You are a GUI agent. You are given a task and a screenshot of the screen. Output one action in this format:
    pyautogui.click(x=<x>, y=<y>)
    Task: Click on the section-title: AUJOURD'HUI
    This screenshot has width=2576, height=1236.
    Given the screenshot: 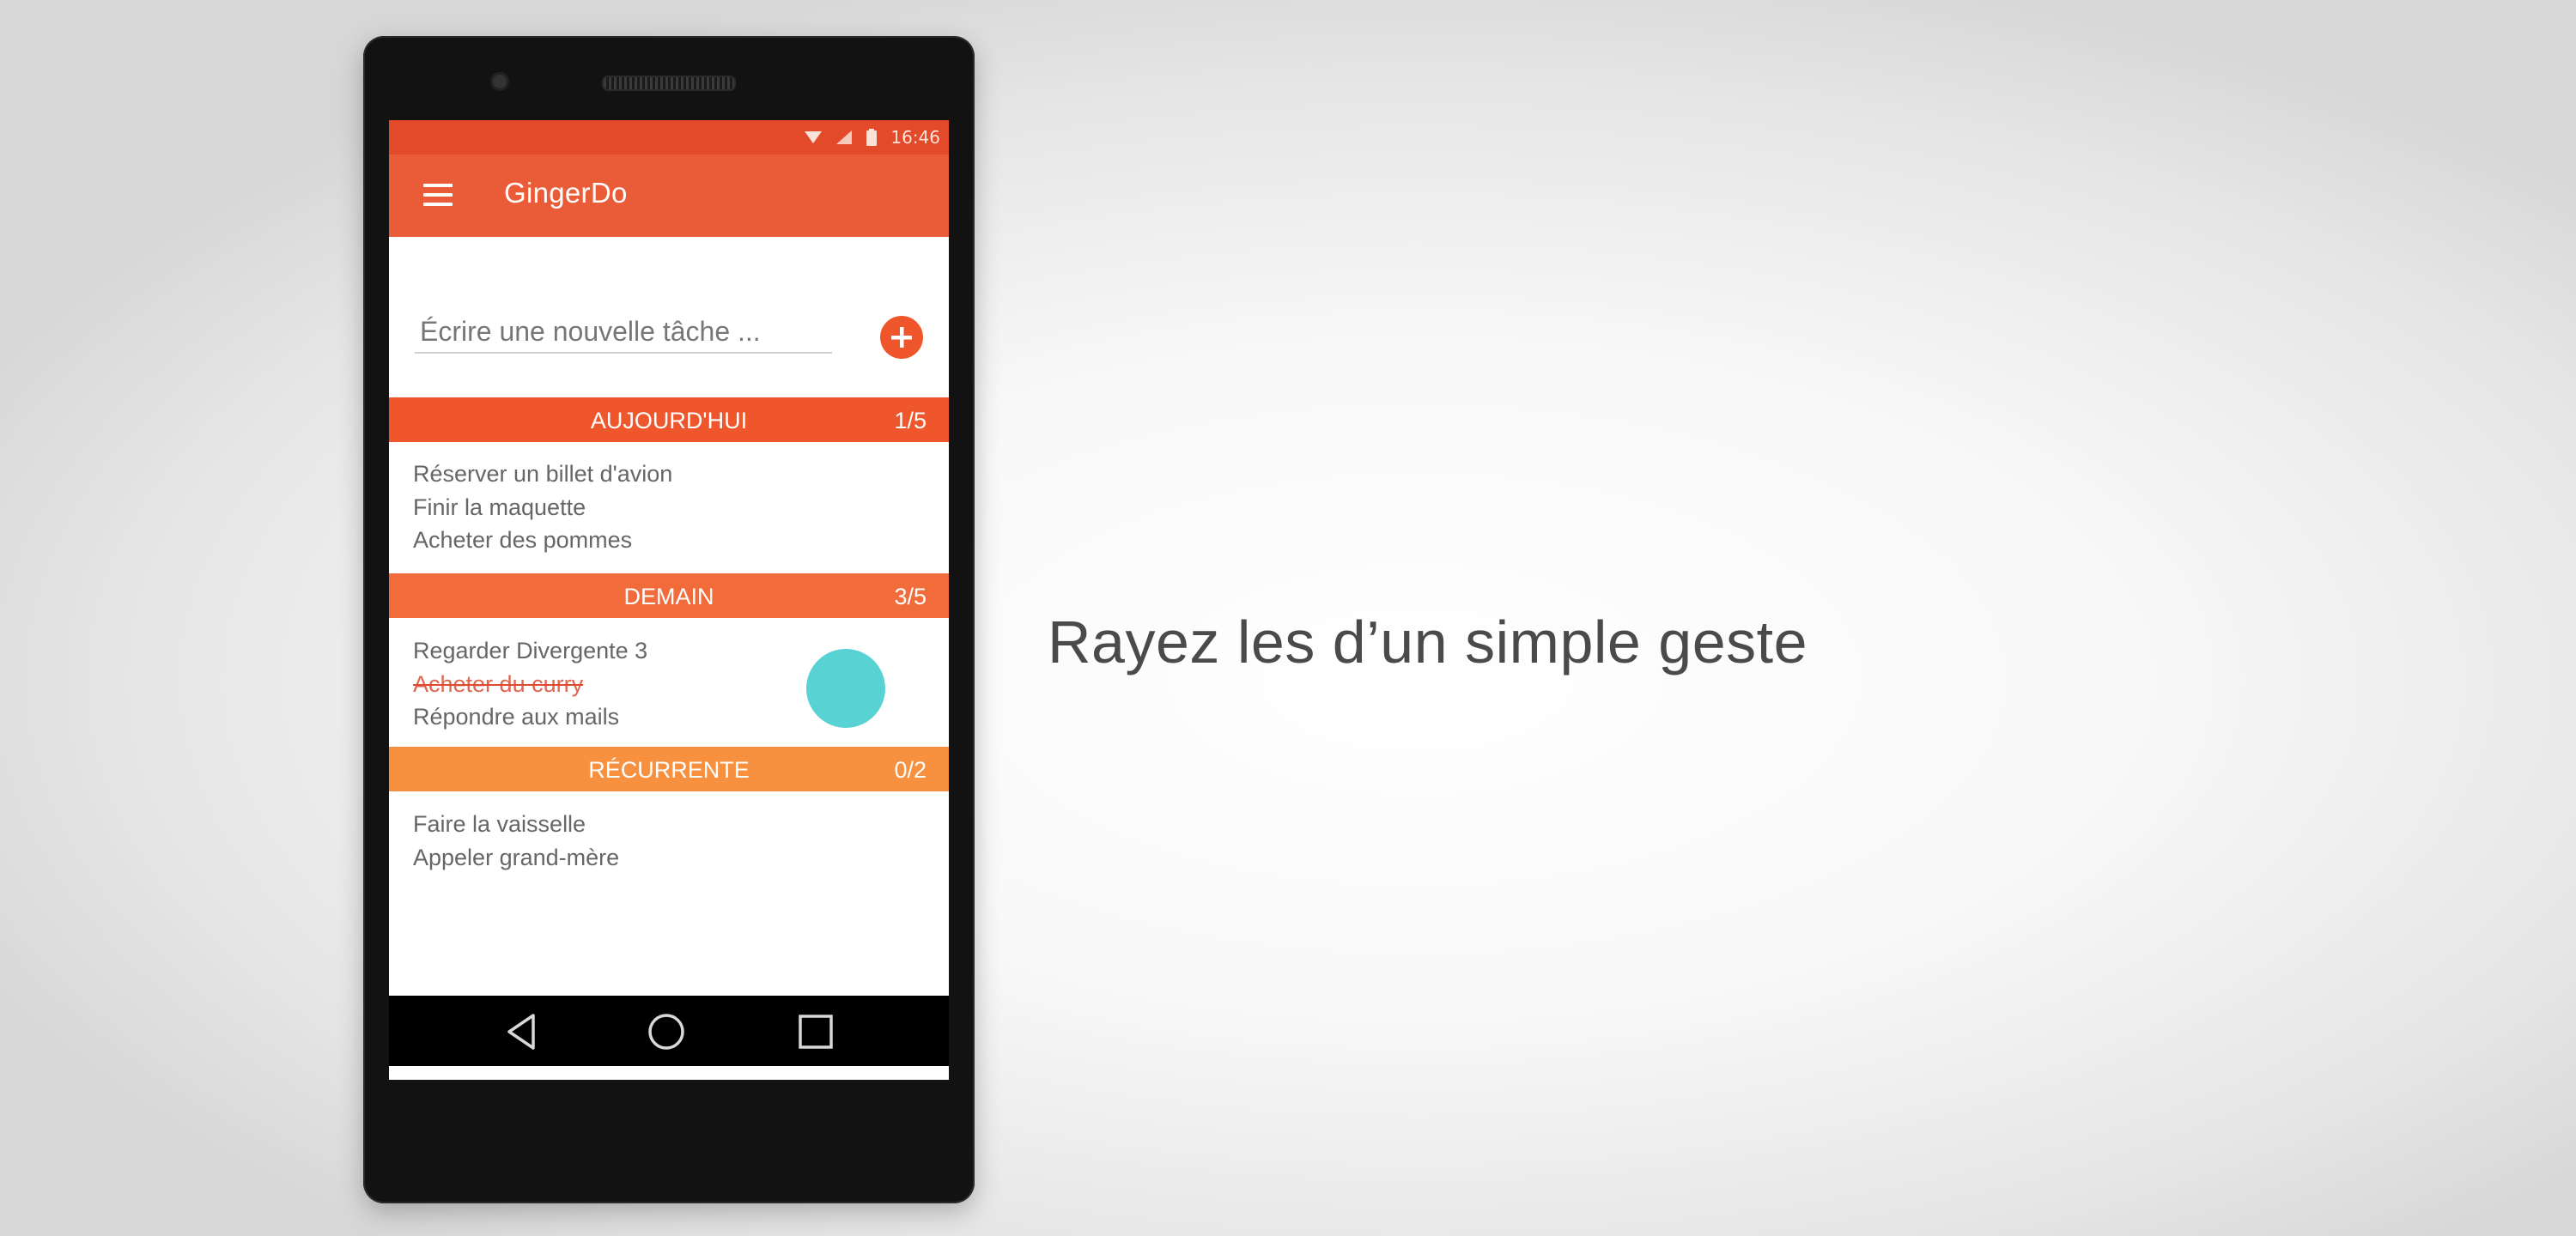 What is the action you would take?
    pyautogui.click(x=669, y=420)
    